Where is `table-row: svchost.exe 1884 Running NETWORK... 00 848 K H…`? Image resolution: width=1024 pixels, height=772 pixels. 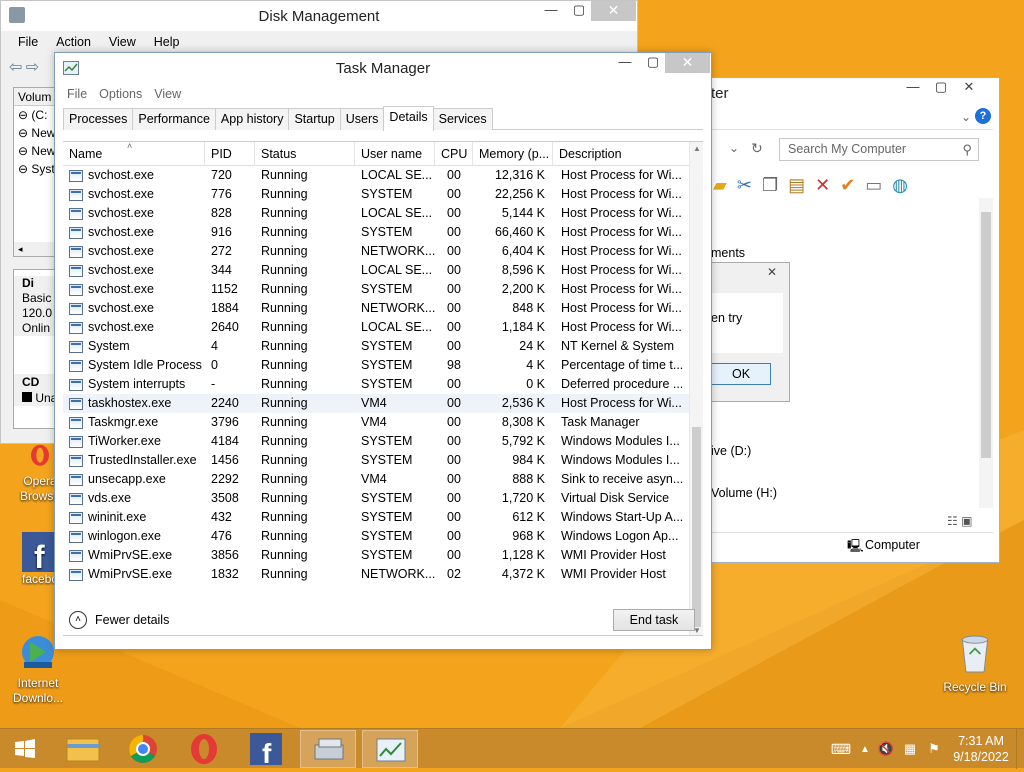 table-row: svchost.exe 1884 Running NETWORK... 00 848 K H… is located at coordinates (376, 308).